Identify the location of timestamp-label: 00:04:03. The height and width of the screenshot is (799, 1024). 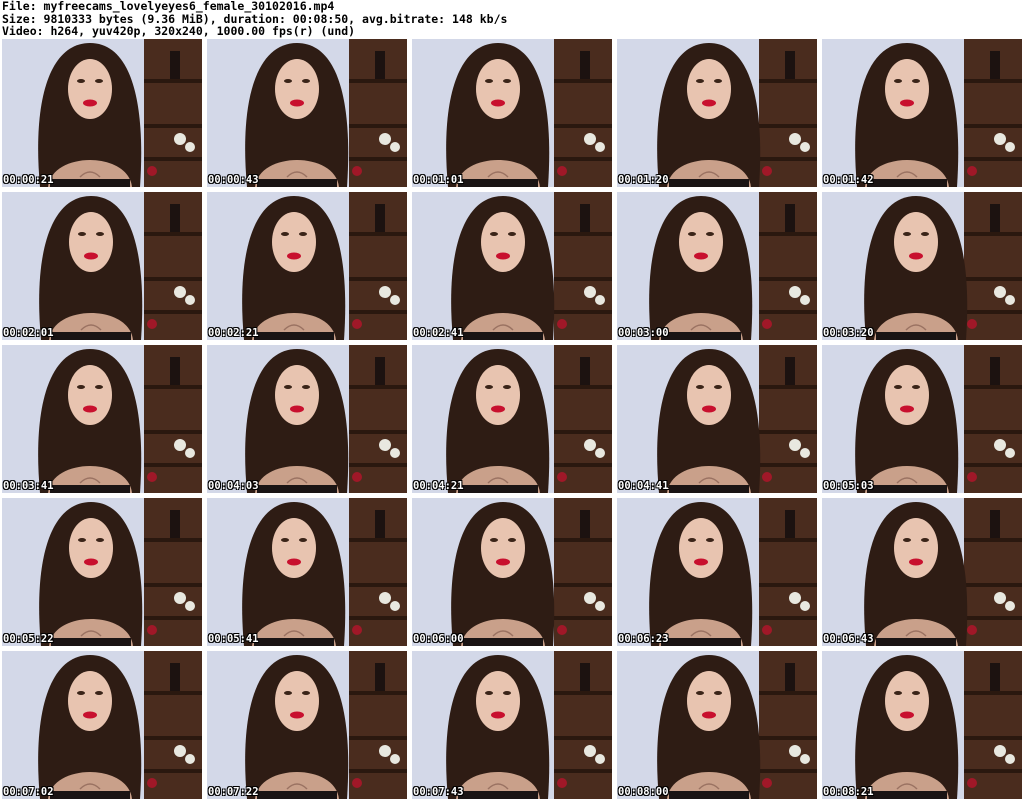
(233, 486).